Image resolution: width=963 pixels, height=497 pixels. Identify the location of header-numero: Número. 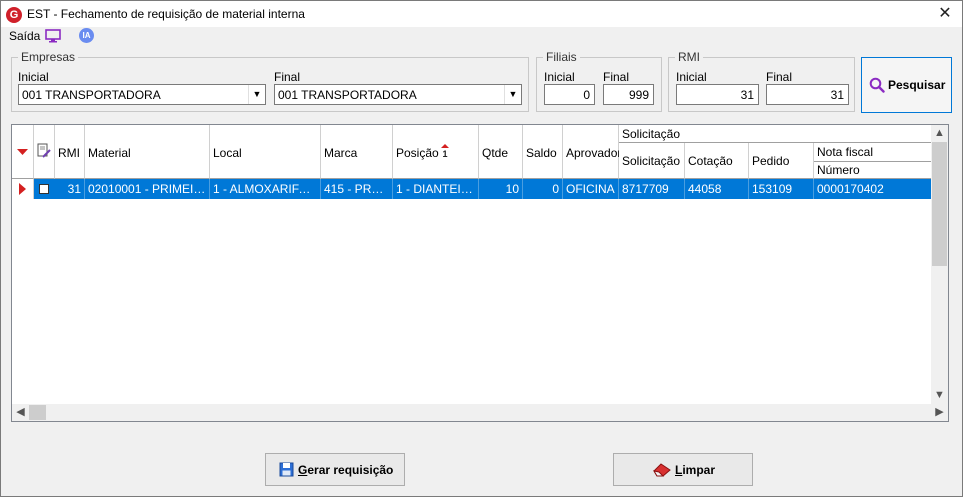
(873, 170).